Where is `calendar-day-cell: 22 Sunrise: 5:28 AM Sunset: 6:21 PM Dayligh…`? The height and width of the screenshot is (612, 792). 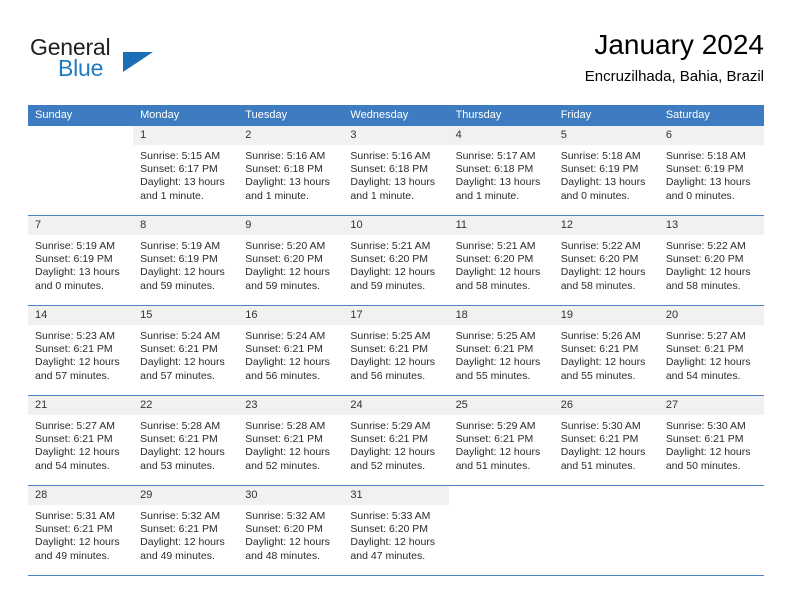 calendar-day-cell: 22 Sunrise: 5:28 AM Sunset: 6:21 PM Dayligh… is located at coordinates (186, 440).